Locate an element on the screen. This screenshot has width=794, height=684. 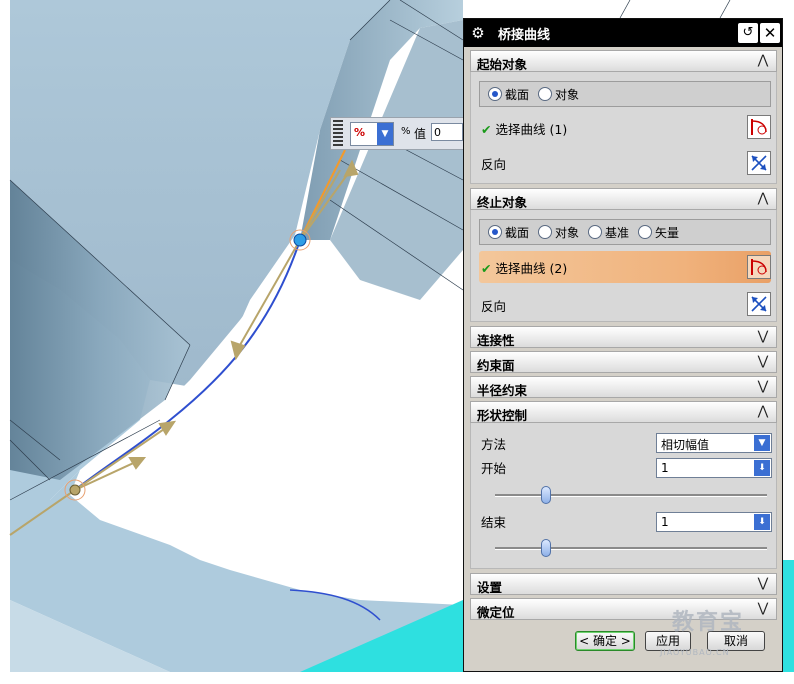
value-type-dropdown: % ▼ is located at coordinates (372, 134).